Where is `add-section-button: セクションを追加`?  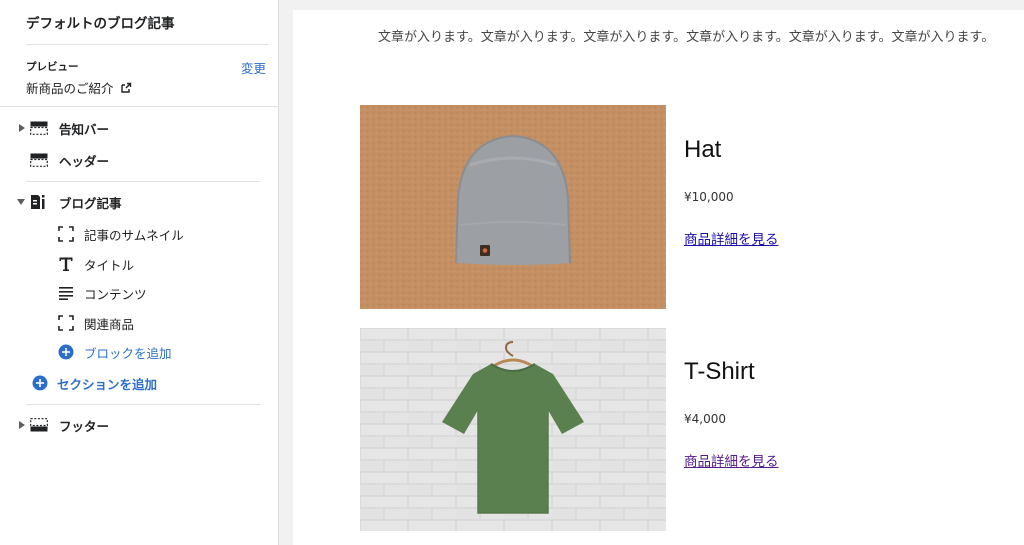 add-section-button: セクションを追加 is located at coordinates (78, 383).